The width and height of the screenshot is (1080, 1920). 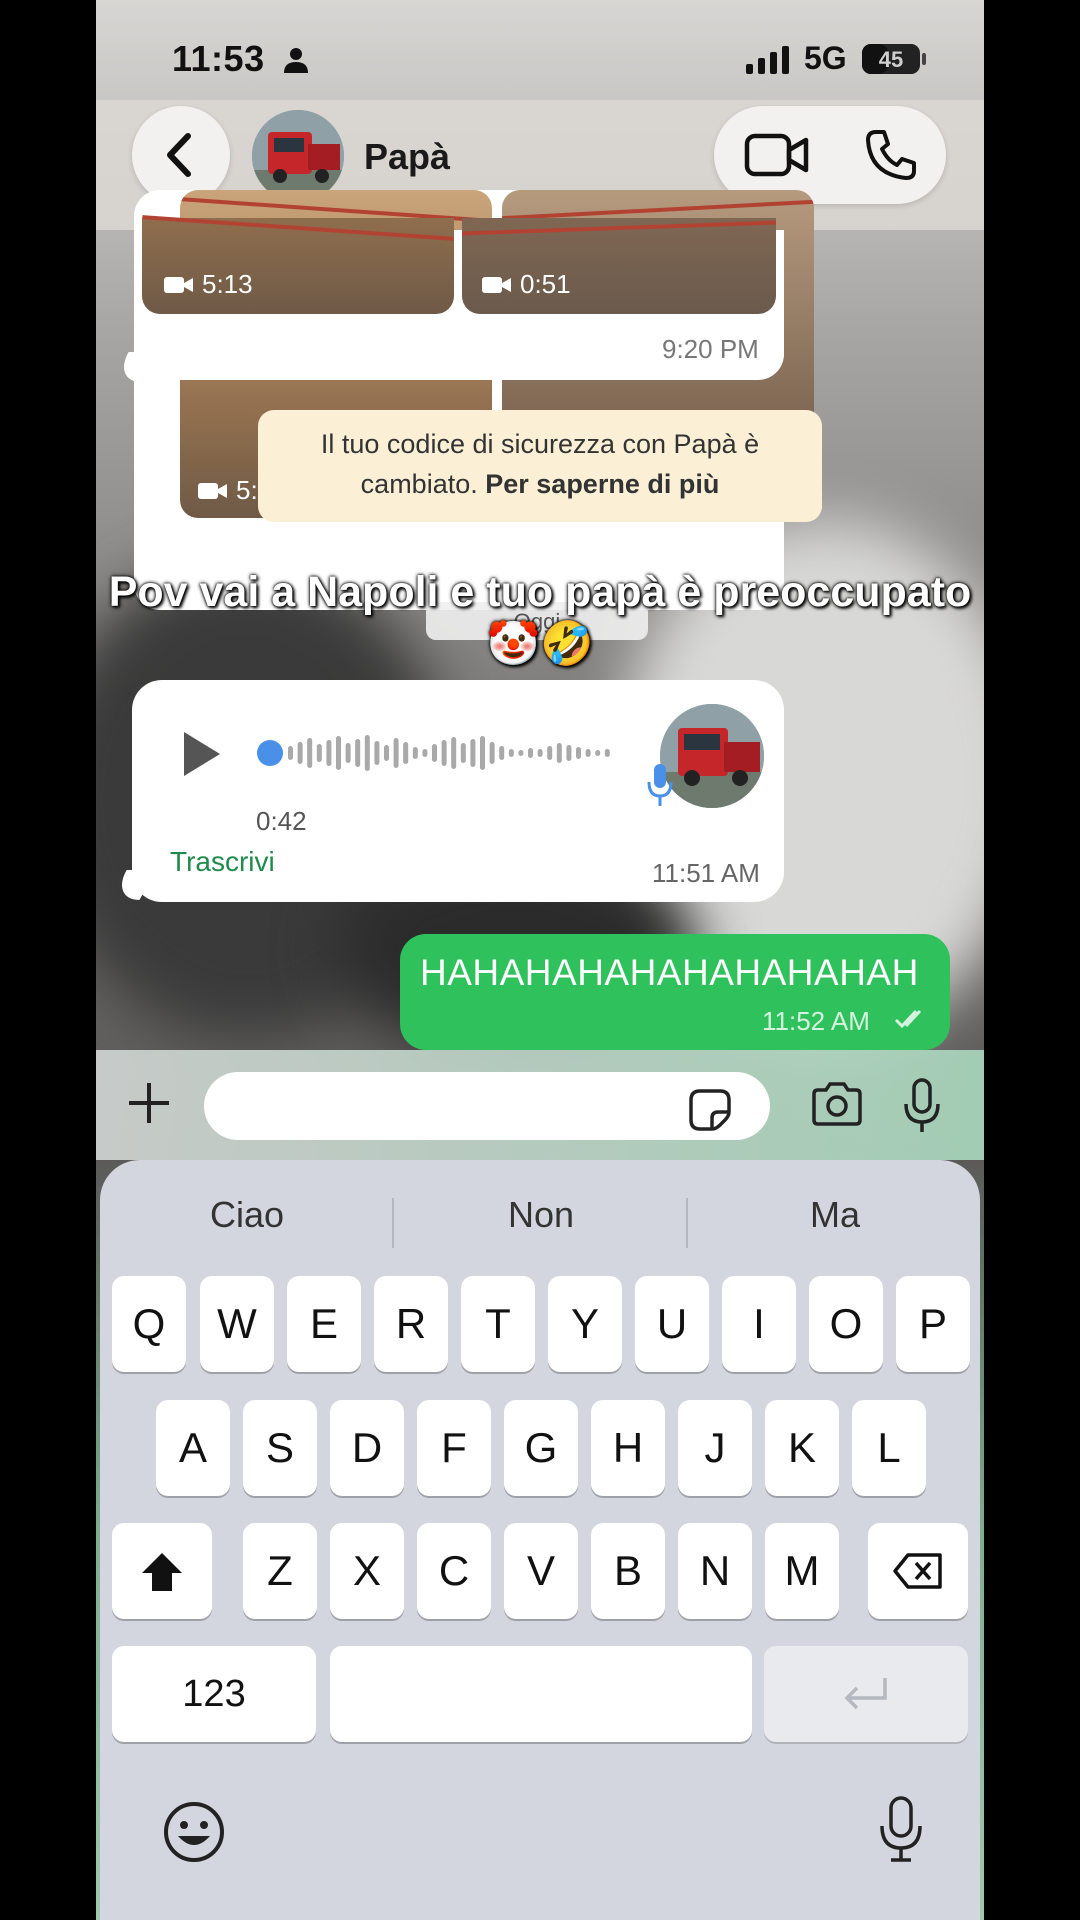 I want to click on key-k: K, so click(x=802, y=1448).